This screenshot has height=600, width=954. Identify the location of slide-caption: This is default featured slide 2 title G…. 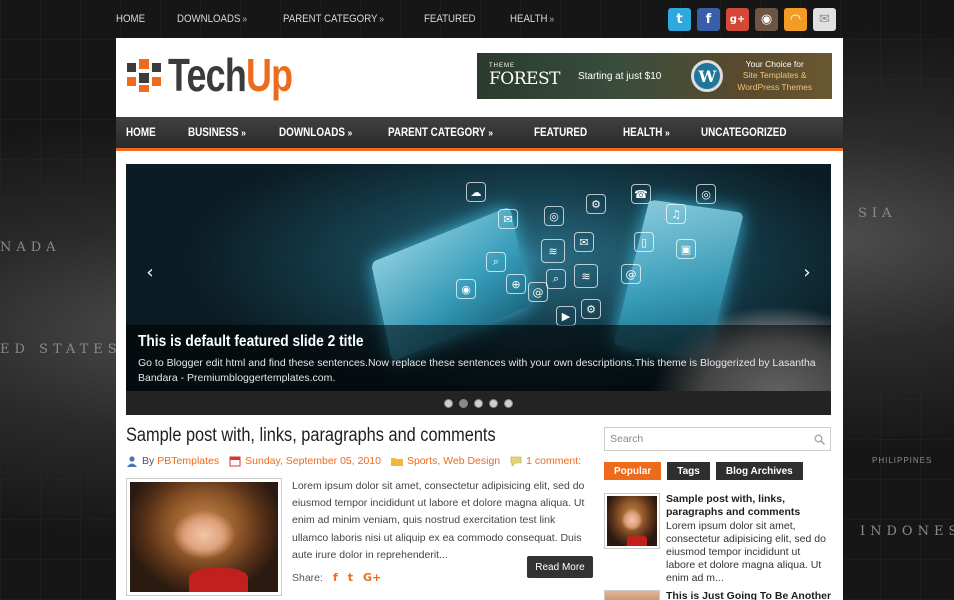
(478, 358).